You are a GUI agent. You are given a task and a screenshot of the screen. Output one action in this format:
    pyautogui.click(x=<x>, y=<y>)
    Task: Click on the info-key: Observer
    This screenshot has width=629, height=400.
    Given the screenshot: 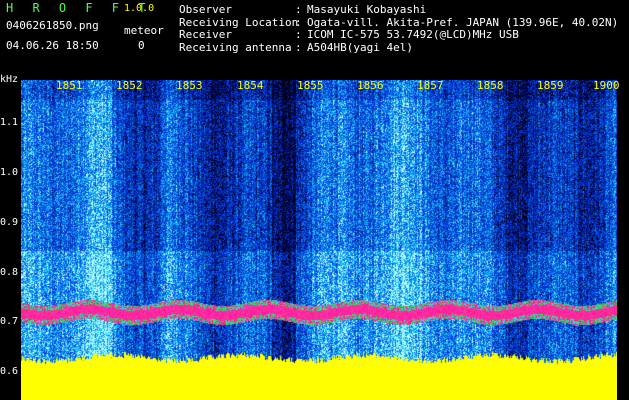 What is the action you would take?
    pyautogui.click(x=205, y=9)
    